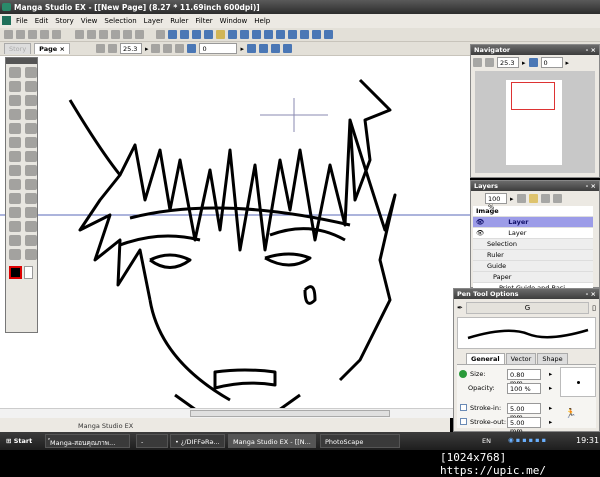 The width and height of the screenshot is (600, 477). I want to click on tone-icon, so click(31, 184).